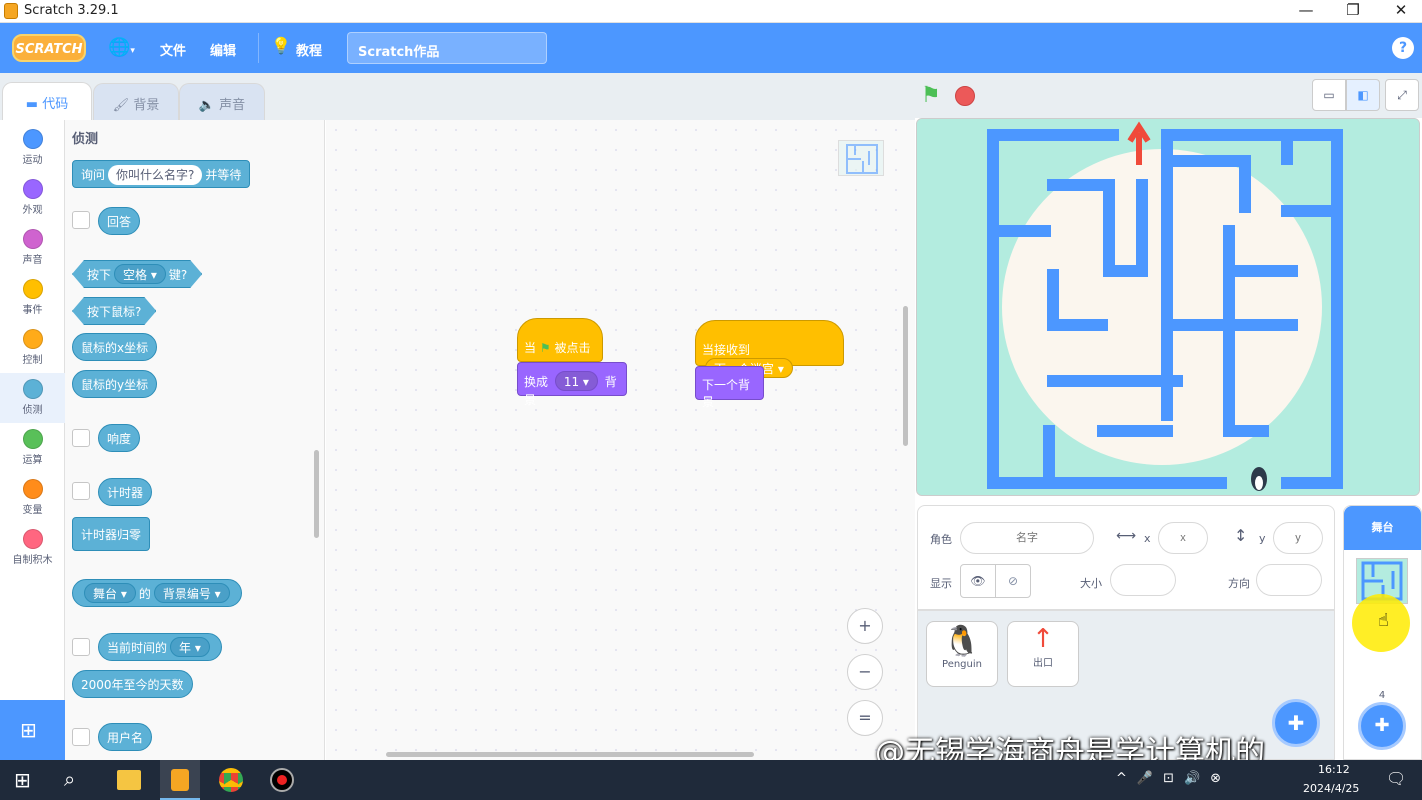 This screenshot has width=1422, height=800. Describe the element at coordinates (1013, 581) in the screenshot. I see `hide-sprite-button: ⊘` at that location.